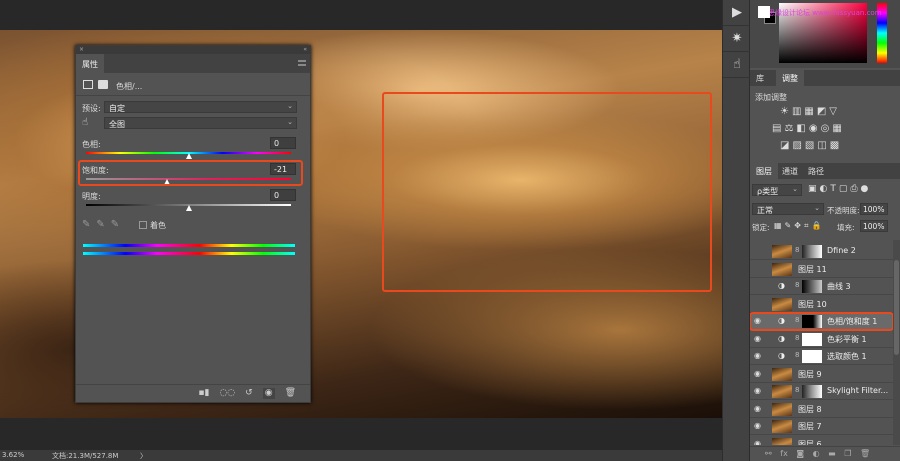  What do you see at coordinates (821, 251) in the screenshot?
I see `layer-row: 8 Dfine 2` at bounding box center [821, 251].